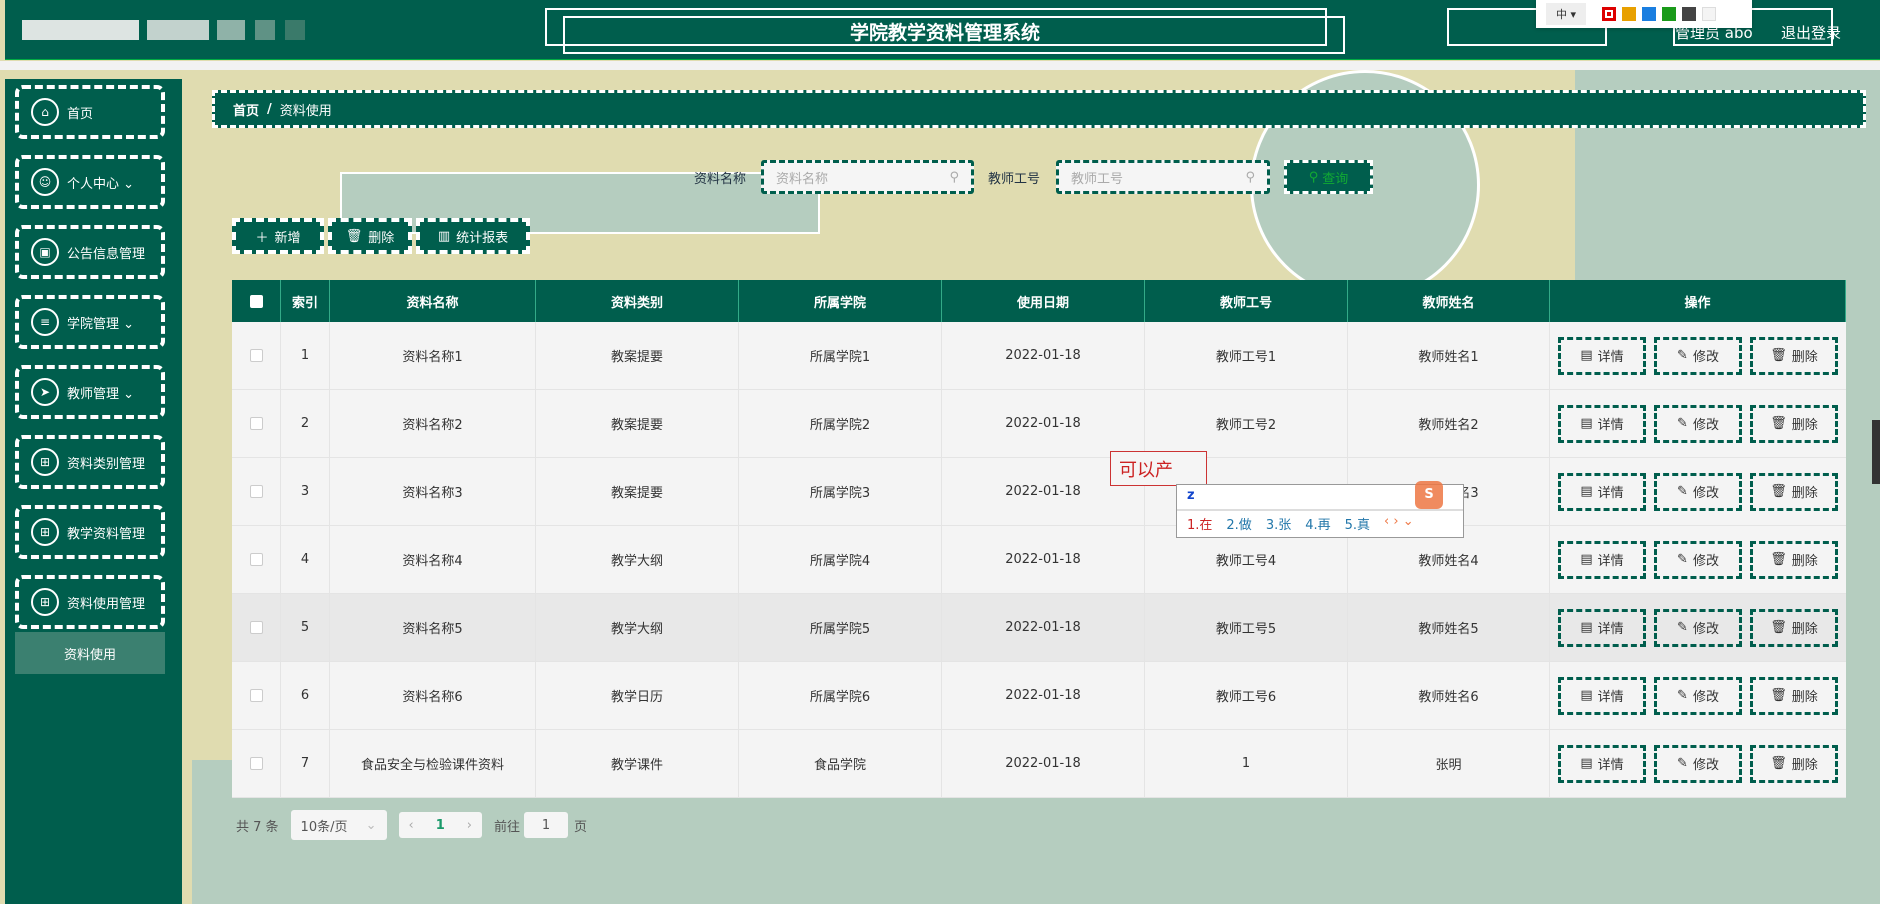 The image size is (1880, 904). I want to click on cell-index: 4, so click(305, 559).